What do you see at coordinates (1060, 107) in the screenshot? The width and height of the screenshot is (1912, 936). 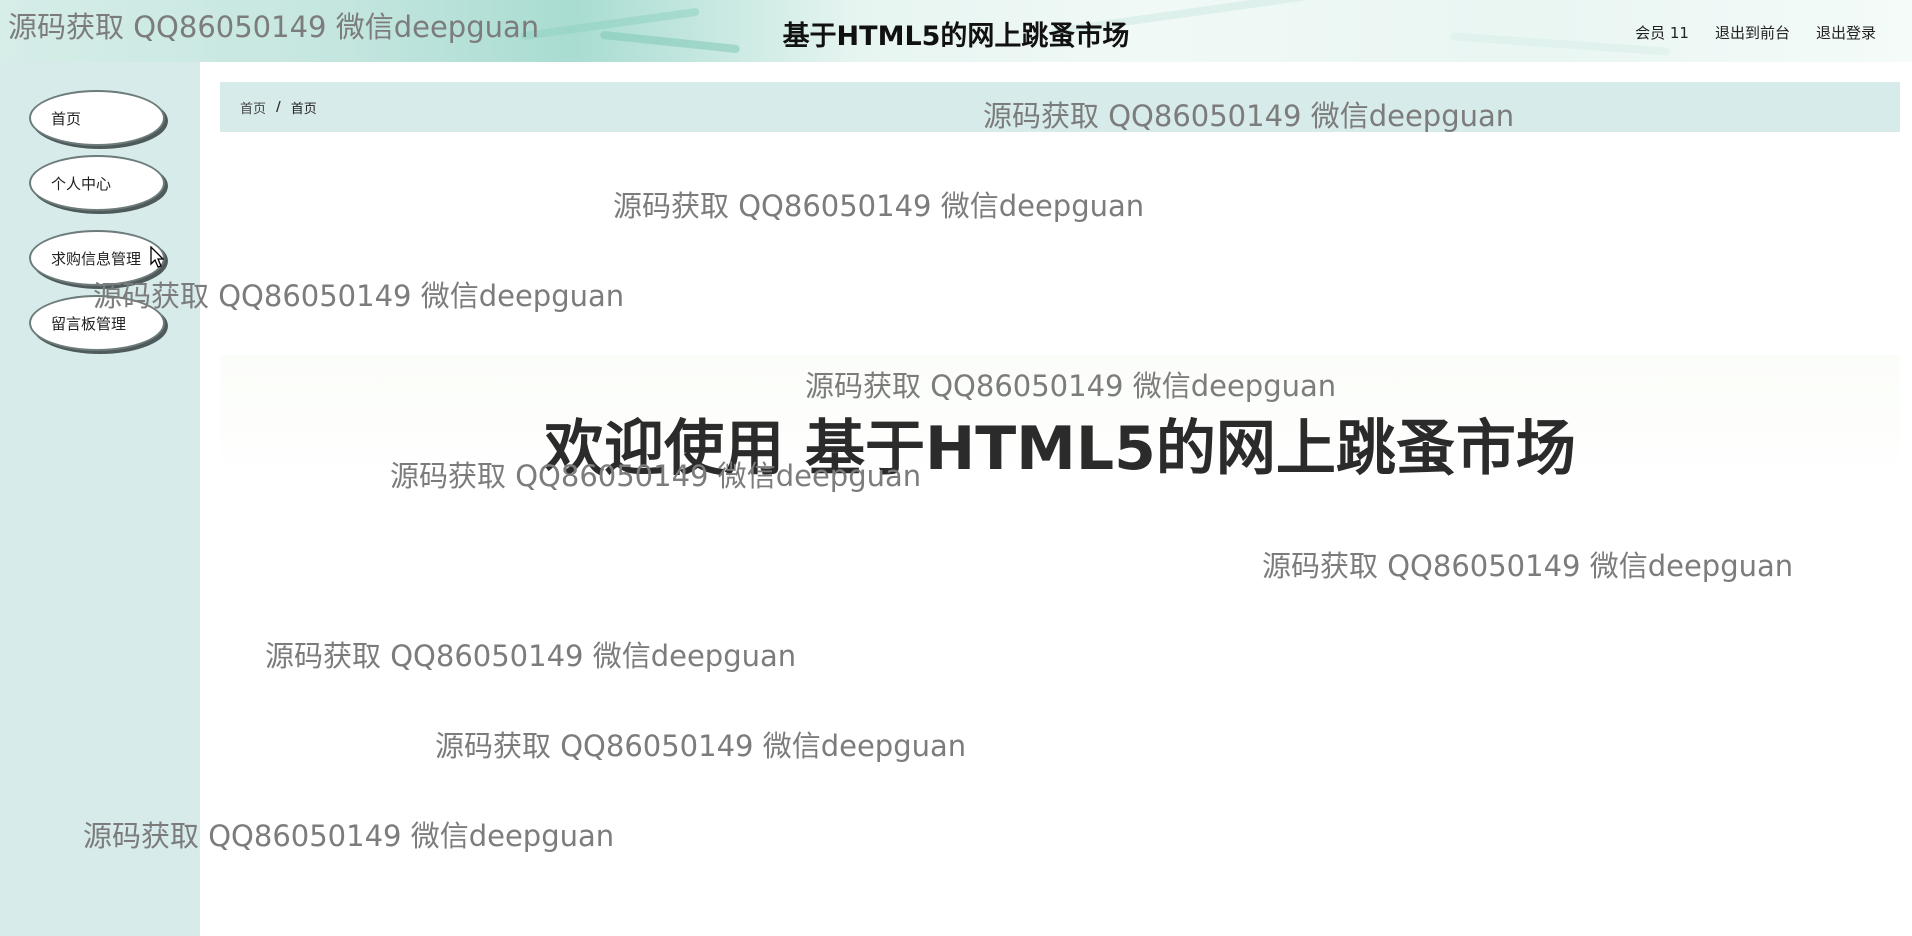 I see `breadcrumb: 首页 / 首页` at bounding box center [1060, 107].